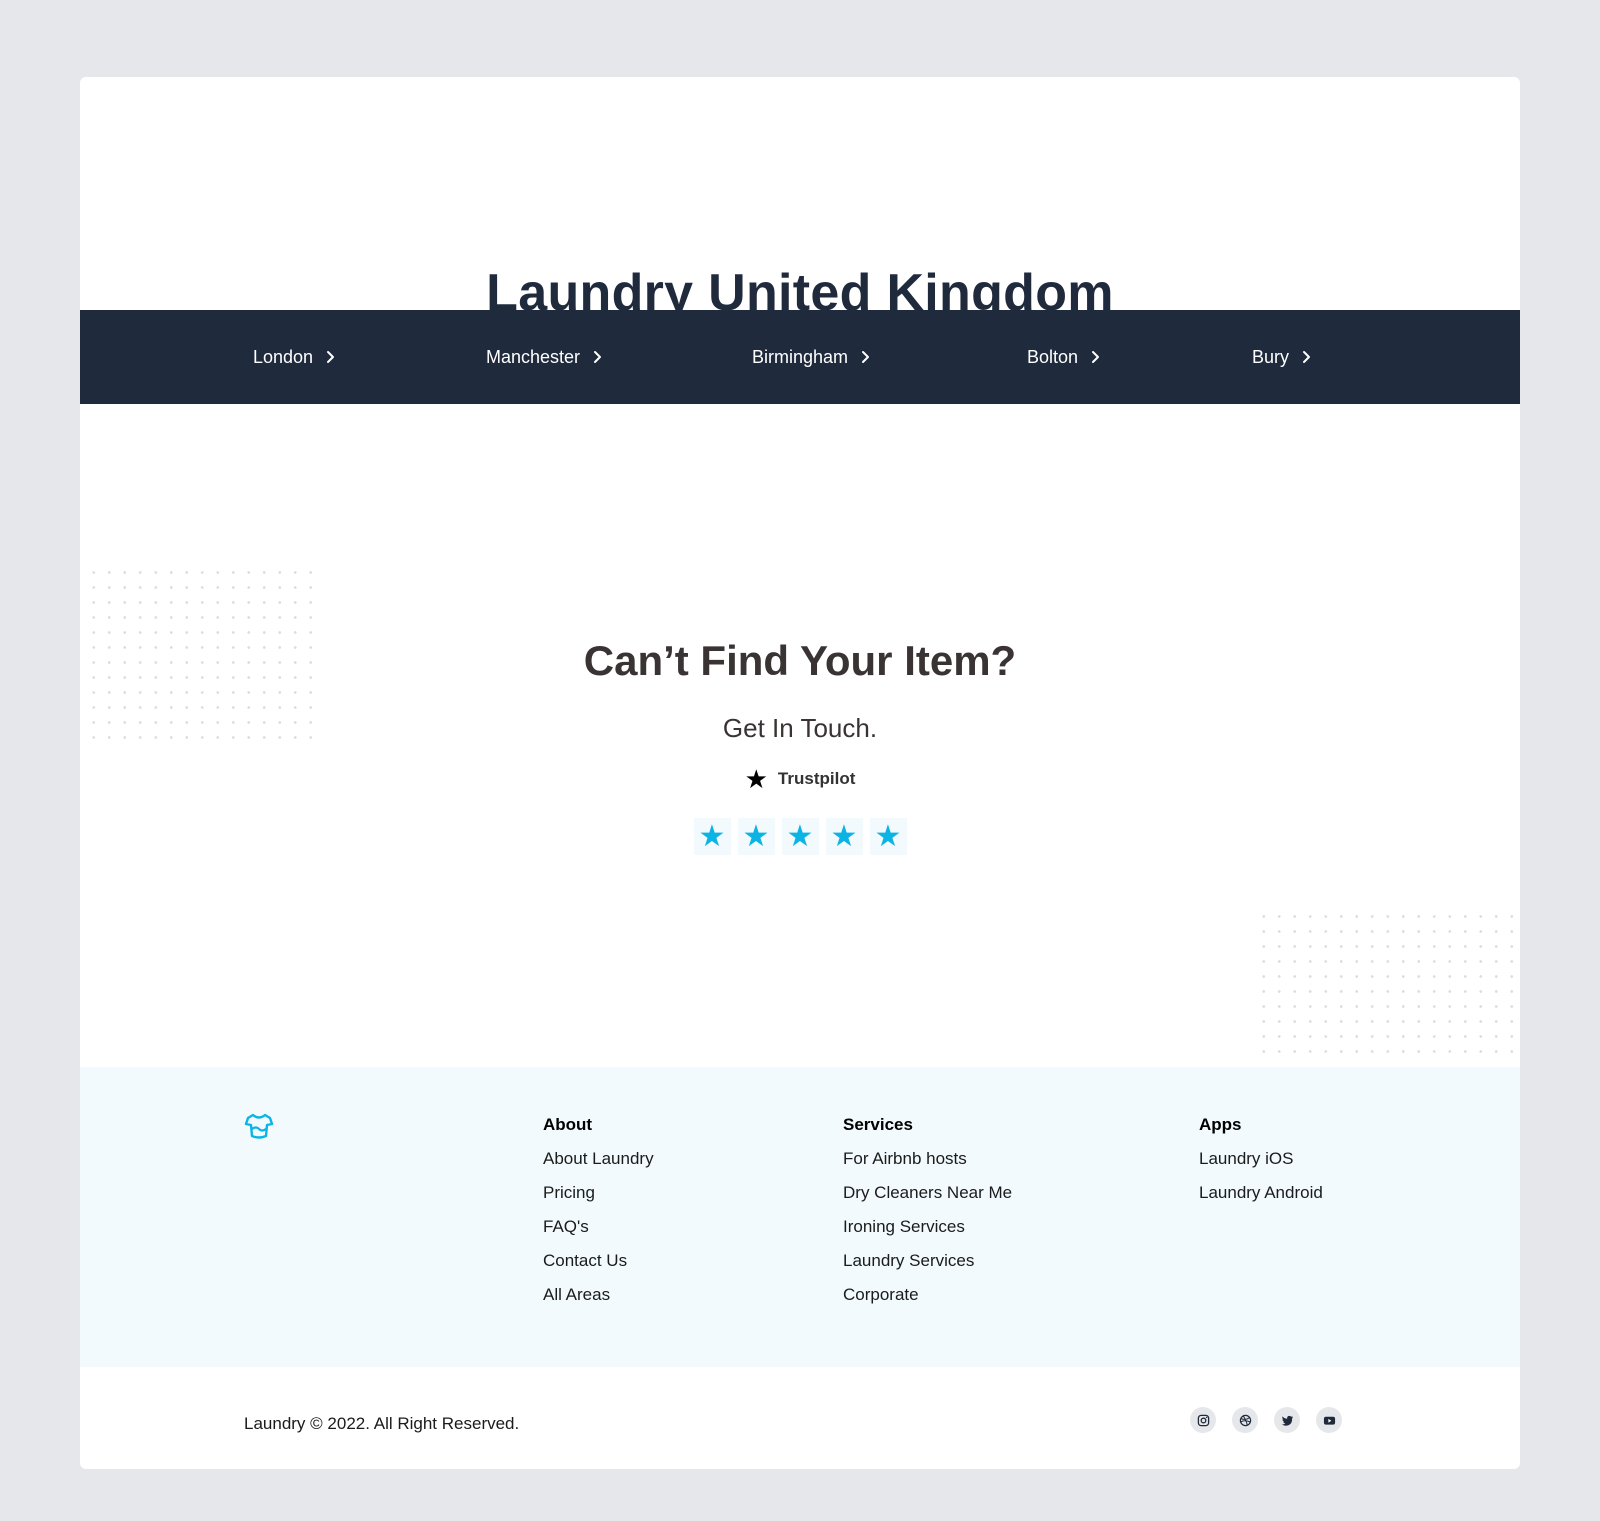 The width and height of the screenshot is (1600, 1521). Describe the element at coordinates (1053, 356) in the screenshot. I see `city-link-label: Bolton` at that location.